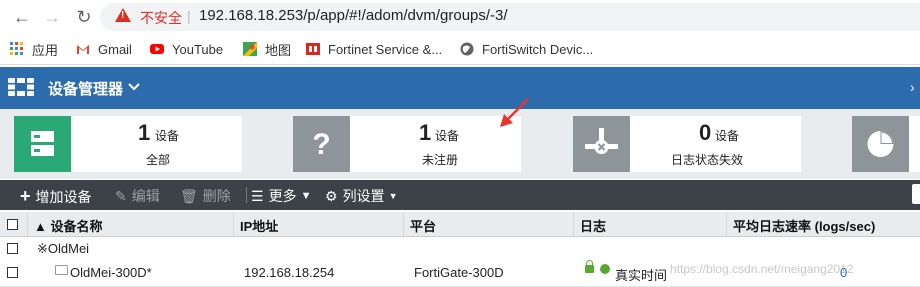  I want to click on summary-count: 0, so click(705, 132).